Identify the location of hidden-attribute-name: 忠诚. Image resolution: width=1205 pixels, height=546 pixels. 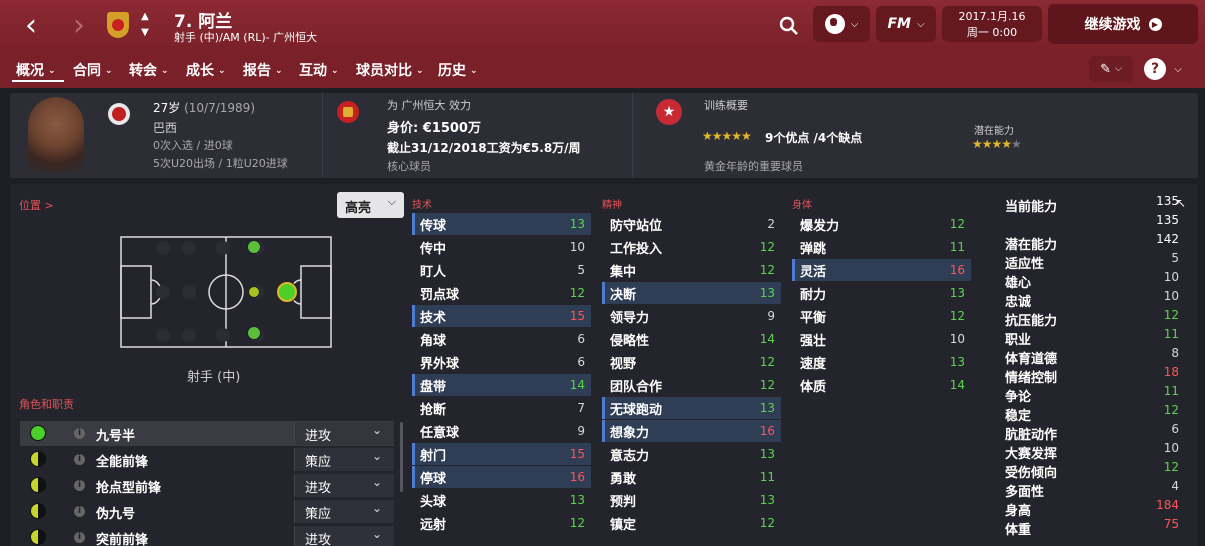
(1018, 302).